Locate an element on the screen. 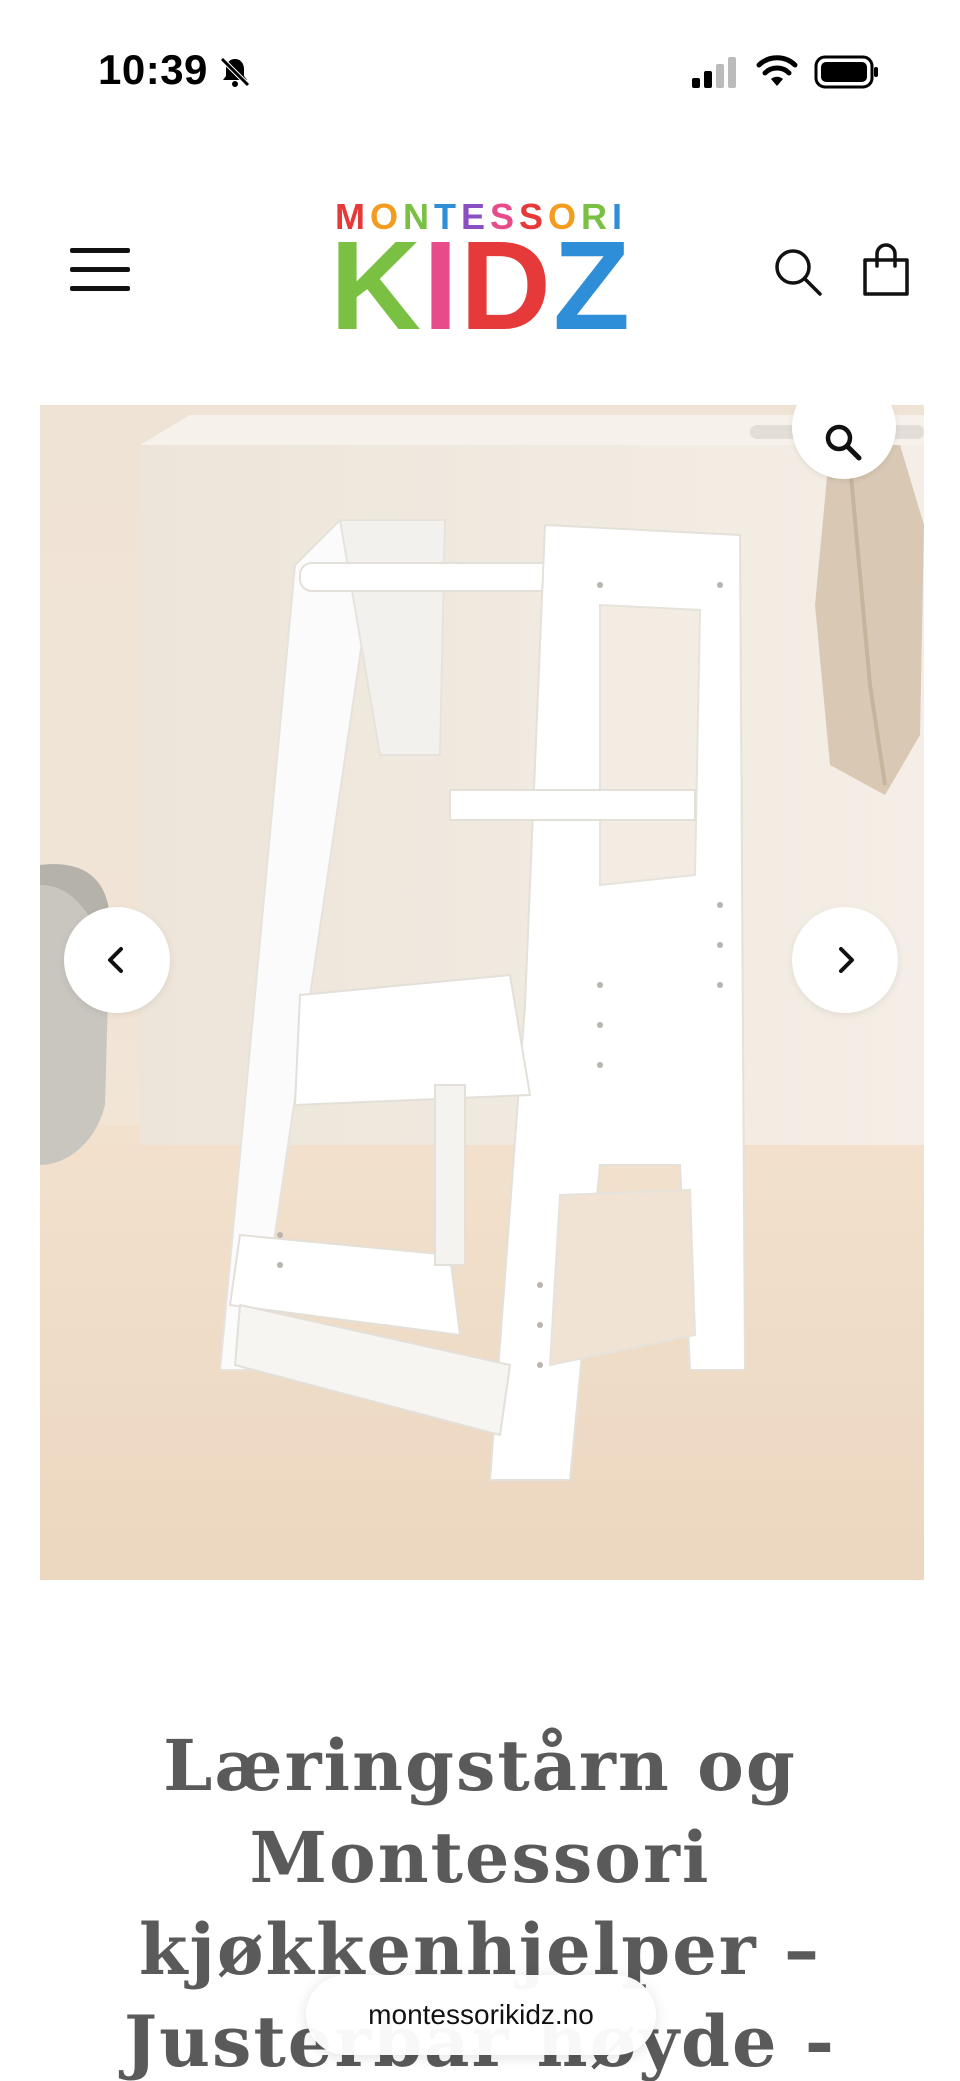 The height and width of the screenshot is (2081, 960). hamburger-menu-icon is located at coordinates (100, 250).